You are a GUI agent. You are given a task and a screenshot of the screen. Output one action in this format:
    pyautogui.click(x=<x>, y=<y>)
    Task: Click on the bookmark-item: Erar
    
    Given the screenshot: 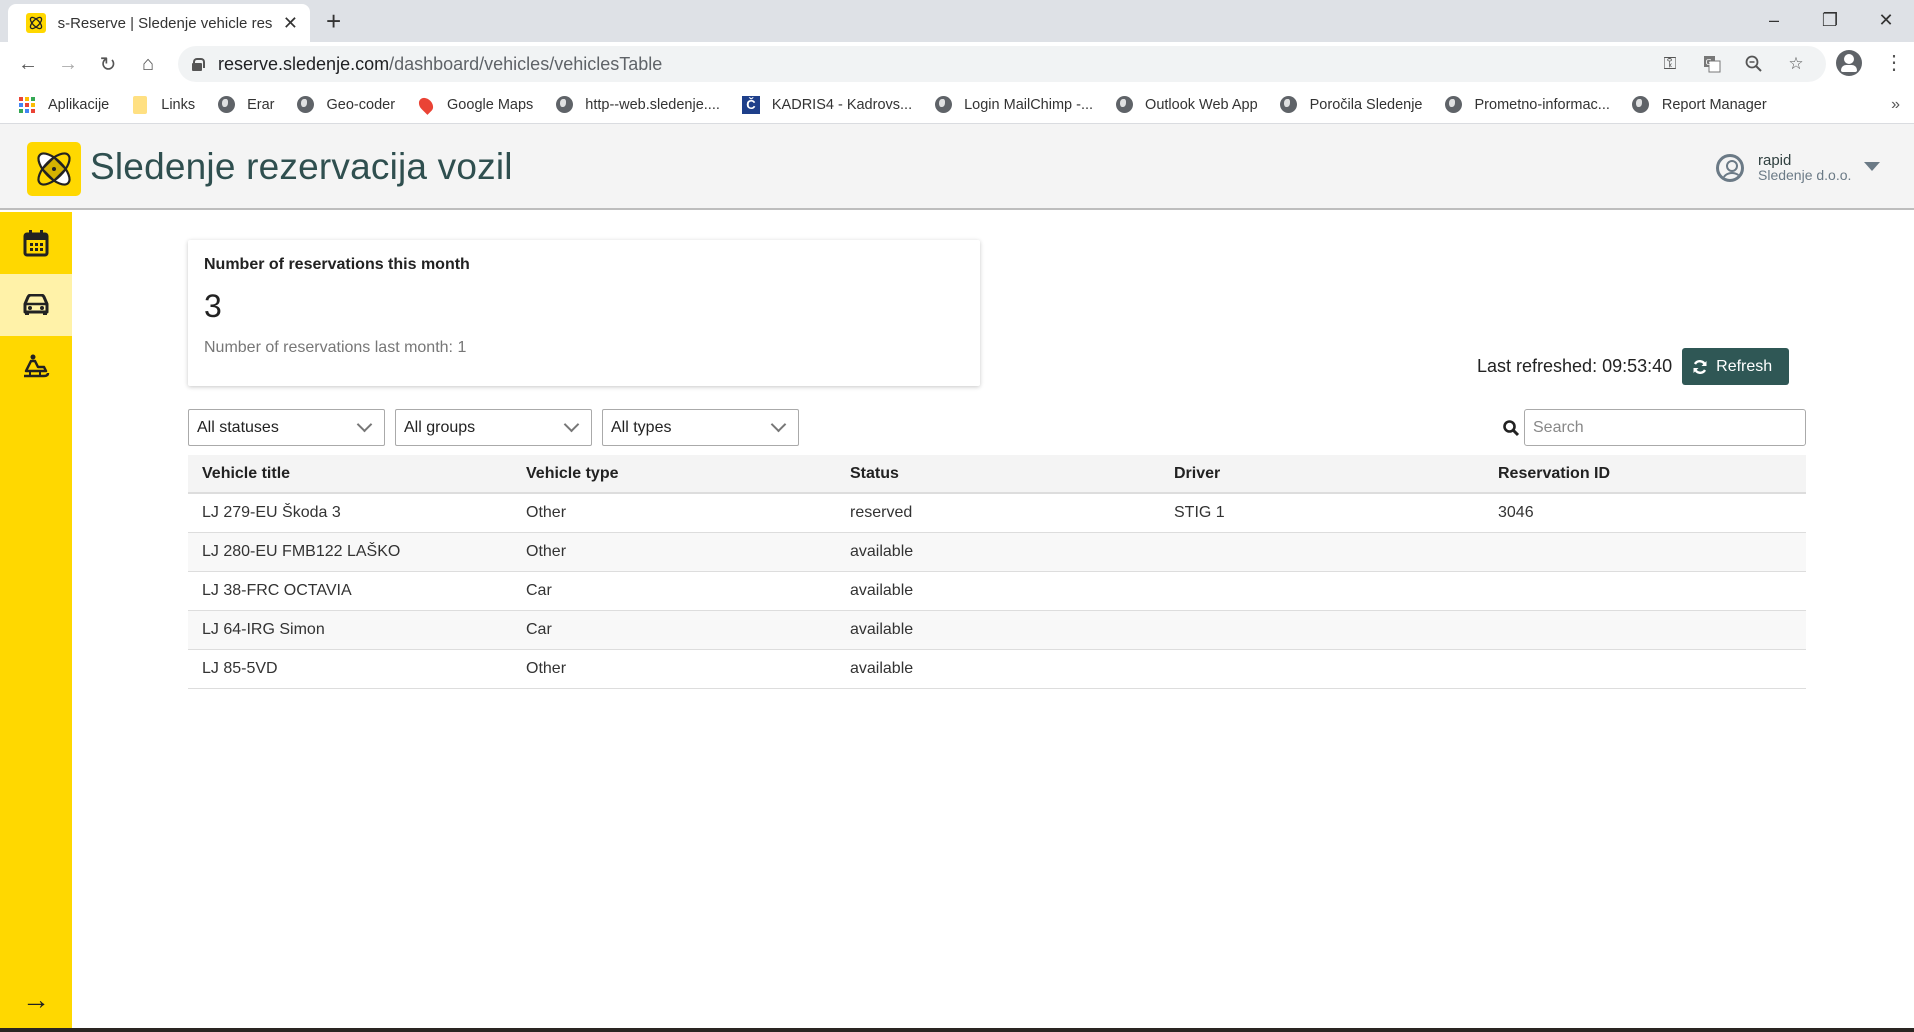 What is the action you would take?
    pyautogui.click(x=246, y=105)
    